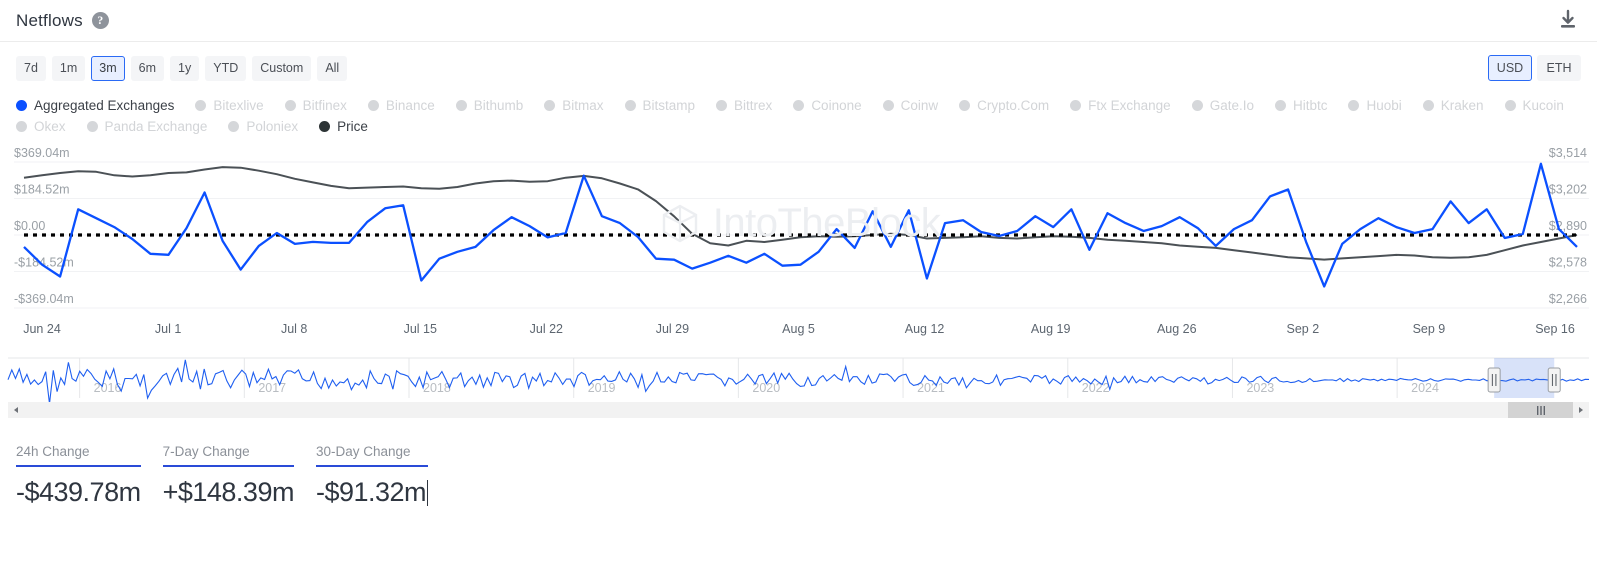 This screenshot has width=1597, height=585. Describe the element at coordinates (272, 388) in the screenshot. I see `navigator-year-label: 2017` at that location.